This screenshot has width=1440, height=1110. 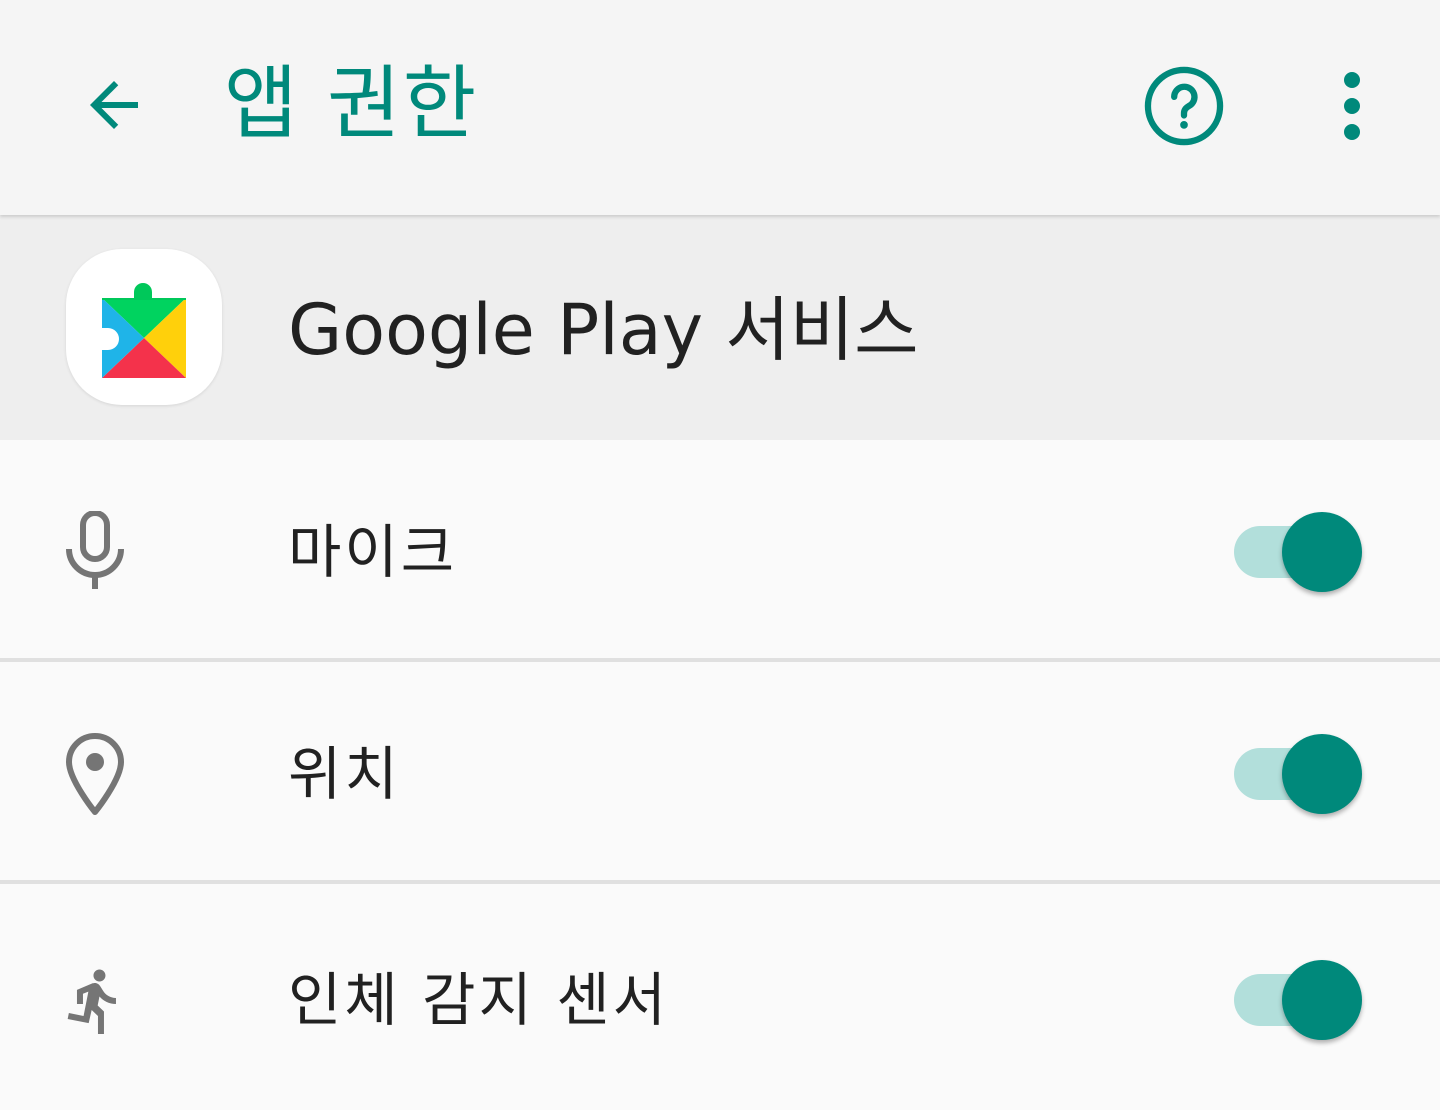 I want to click on location-toggle, so click(x=1299, y=774).